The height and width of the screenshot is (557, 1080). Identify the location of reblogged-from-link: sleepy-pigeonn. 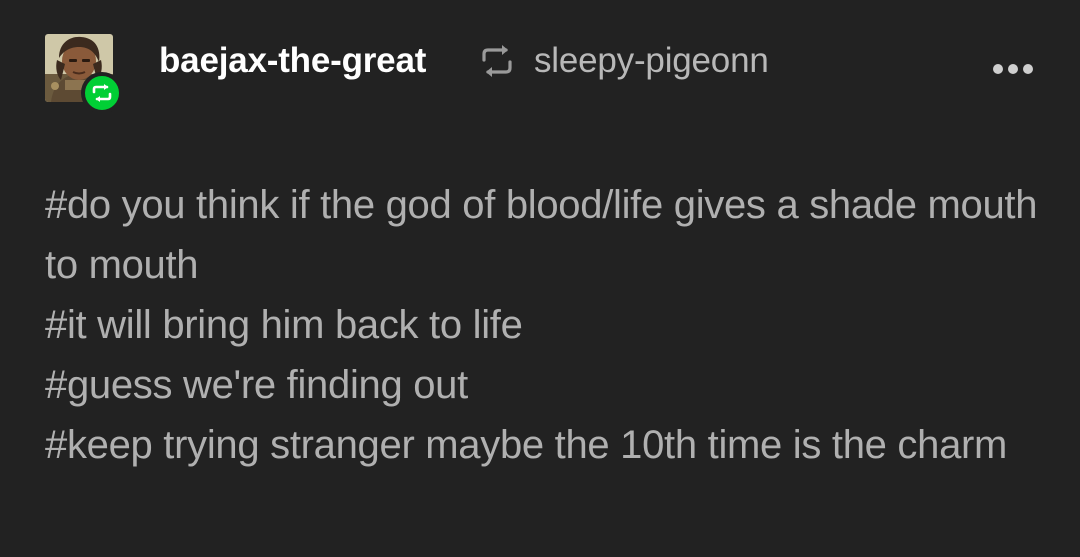
(651, 61).